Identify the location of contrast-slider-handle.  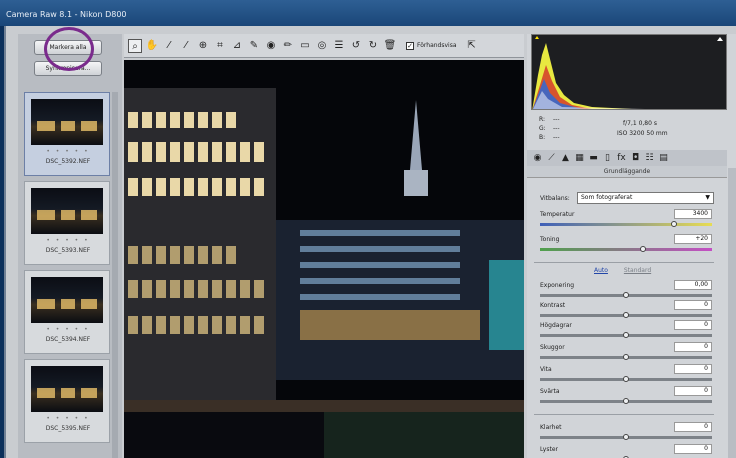
(626, 315).